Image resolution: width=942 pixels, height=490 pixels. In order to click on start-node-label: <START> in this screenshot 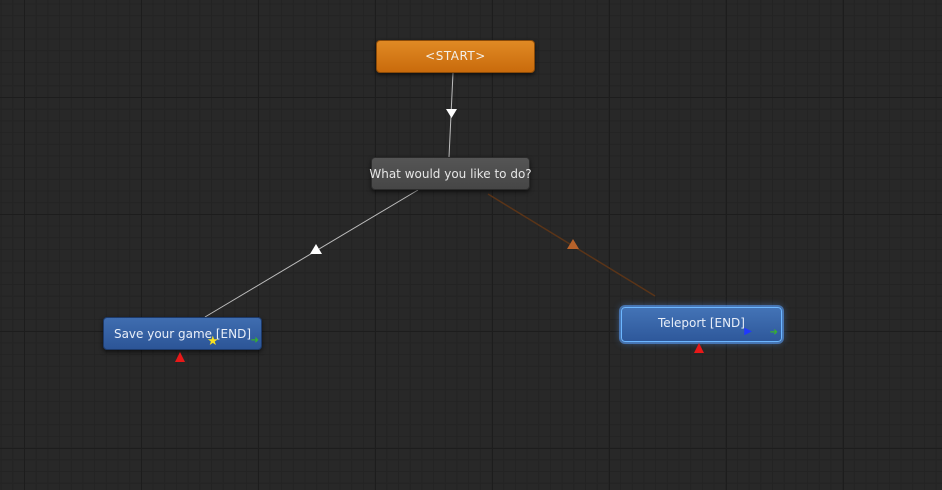, I will do `click(455, 56)`.